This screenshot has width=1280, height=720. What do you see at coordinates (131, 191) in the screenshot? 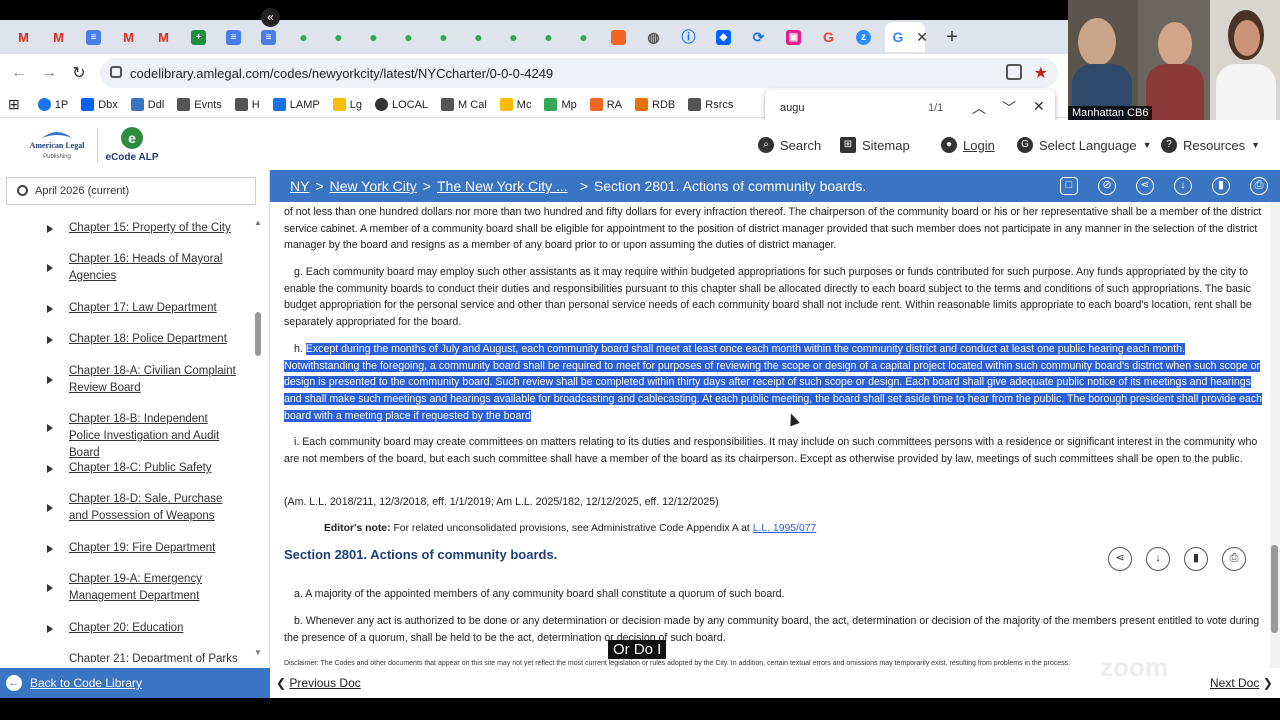
I see `version-selector: April 2026 (current)` at bounding box center [131, 191].